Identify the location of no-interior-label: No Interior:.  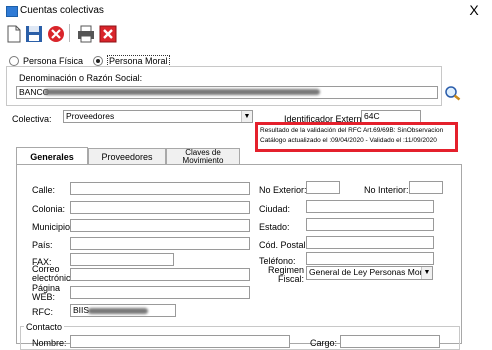
(386, 190).